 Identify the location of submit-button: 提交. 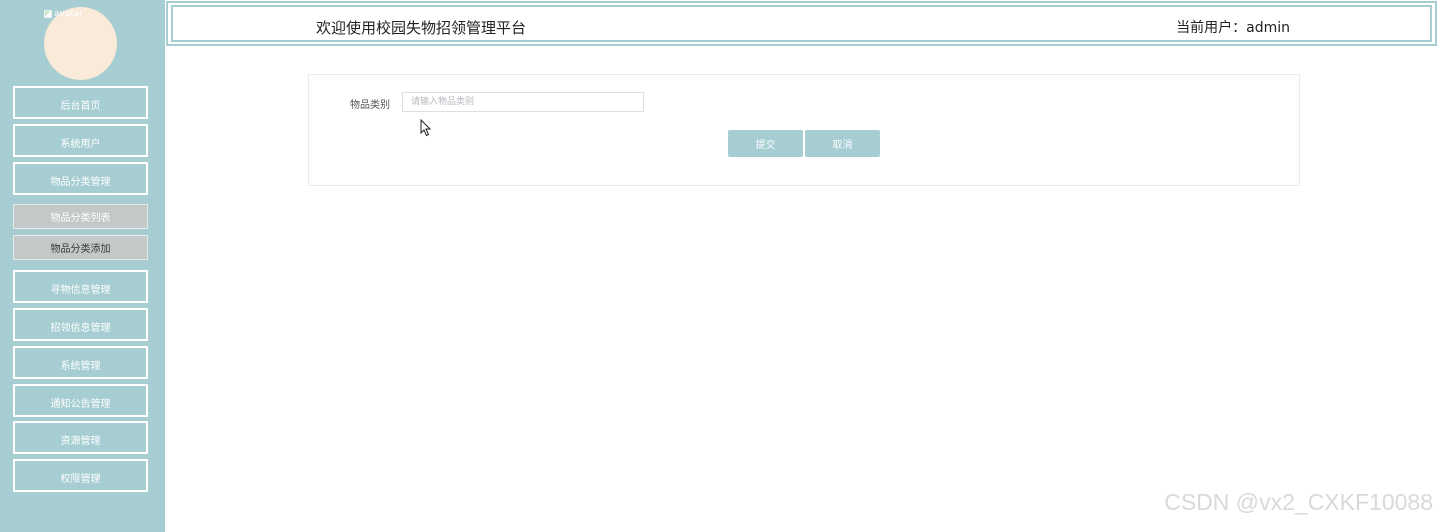
(765, 143).